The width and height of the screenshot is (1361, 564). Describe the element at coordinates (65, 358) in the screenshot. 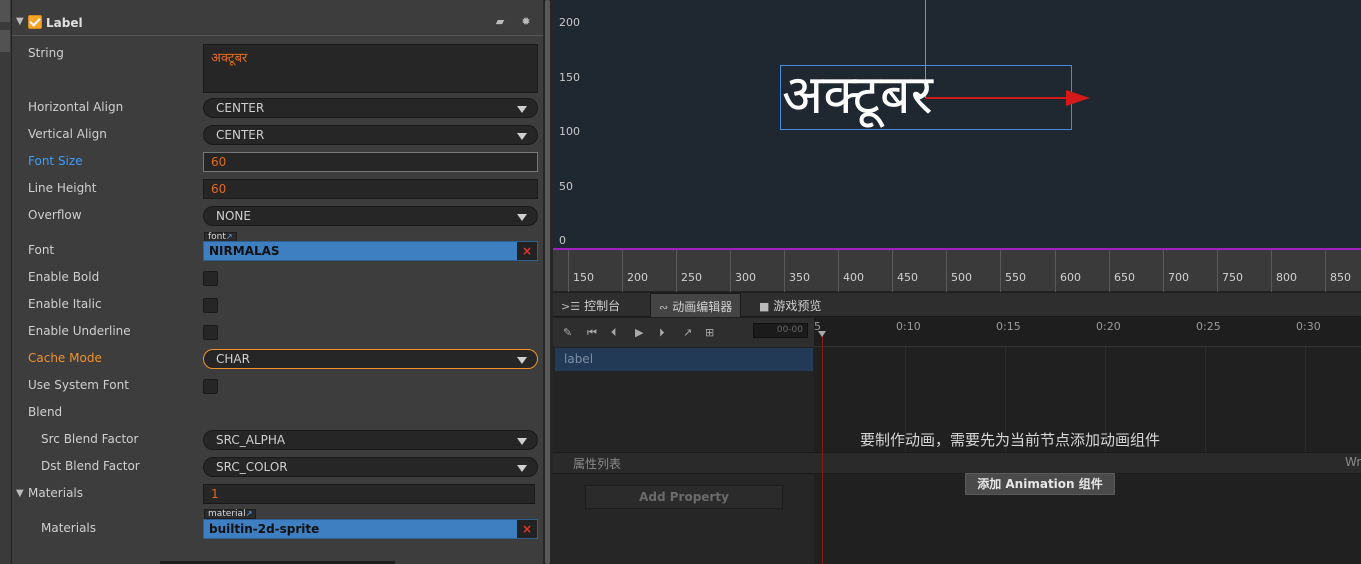

I see `cache-mode-label: Cache Mode` at that location.